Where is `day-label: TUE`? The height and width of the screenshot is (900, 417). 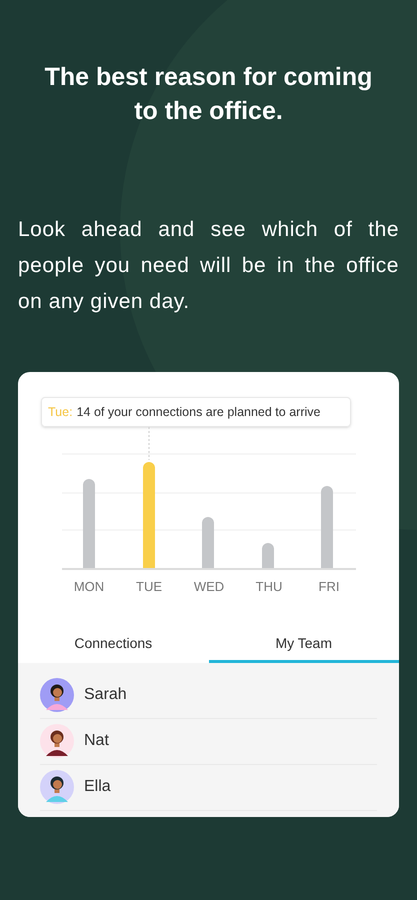 day-label: TUE is located at coordinates (149, 587).